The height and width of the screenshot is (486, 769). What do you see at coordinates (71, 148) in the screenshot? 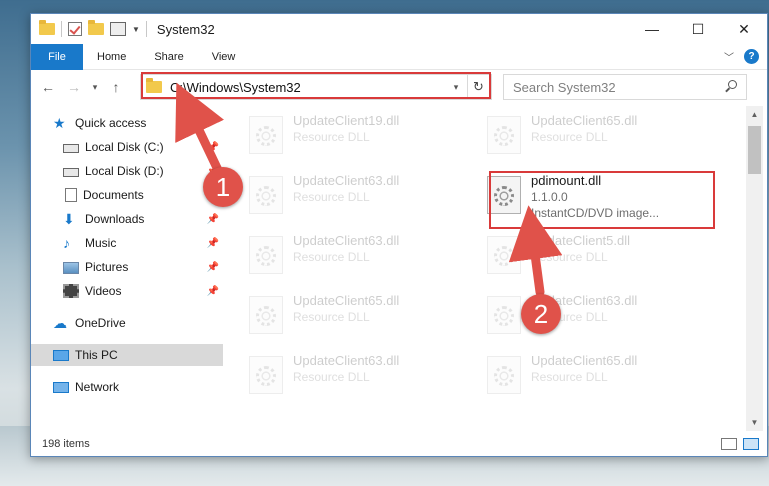
I see `drive-icon` at bounding box center [71, 148].